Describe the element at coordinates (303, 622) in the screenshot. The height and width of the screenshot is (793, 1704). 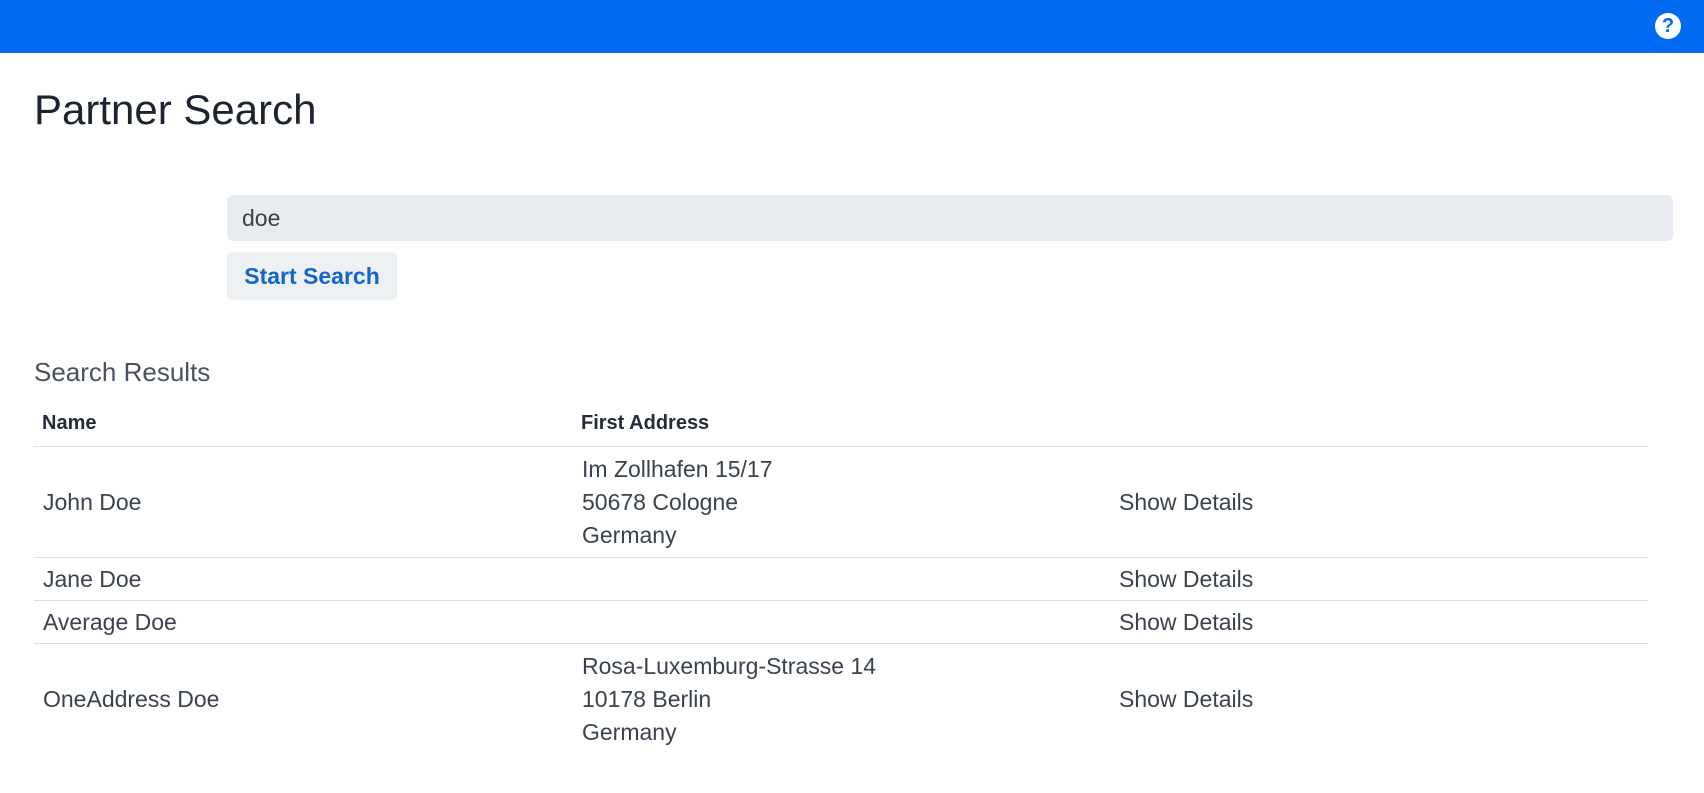
I see `partner-name: Average Doe` at that location.